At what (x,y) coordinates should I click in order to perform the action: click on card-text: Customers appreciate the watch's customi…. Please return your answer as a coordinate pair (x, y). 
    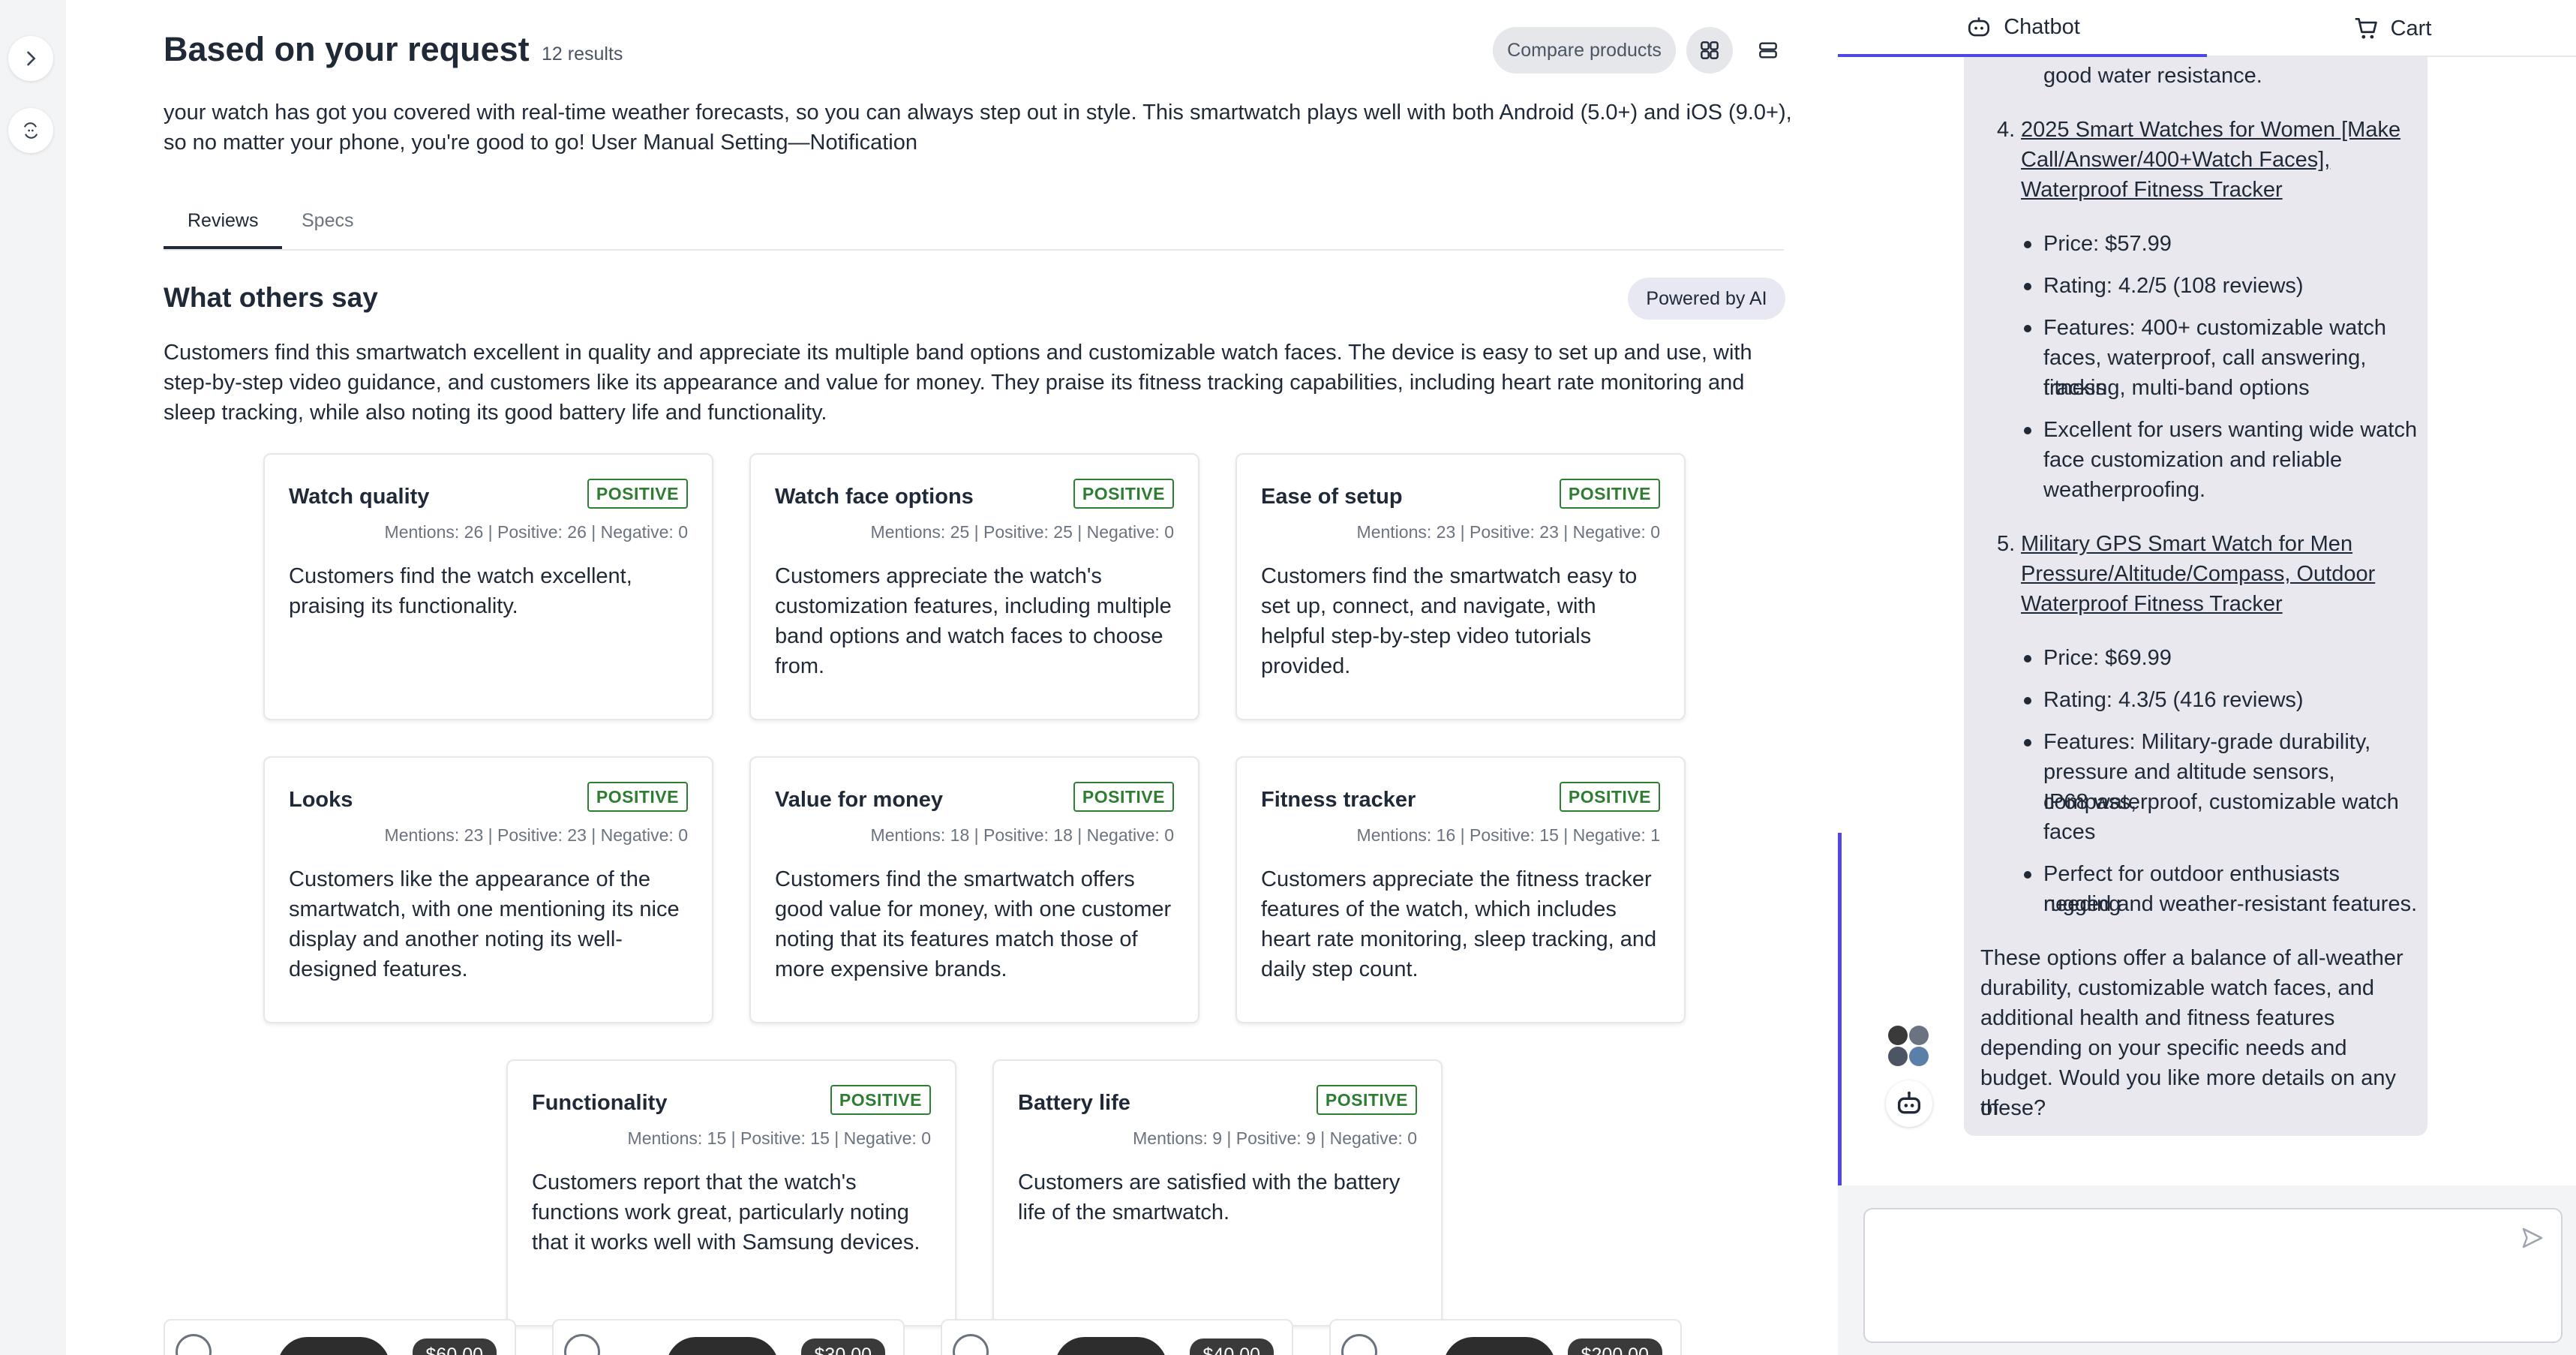
    Looking at the image, I should click on (973, 621).